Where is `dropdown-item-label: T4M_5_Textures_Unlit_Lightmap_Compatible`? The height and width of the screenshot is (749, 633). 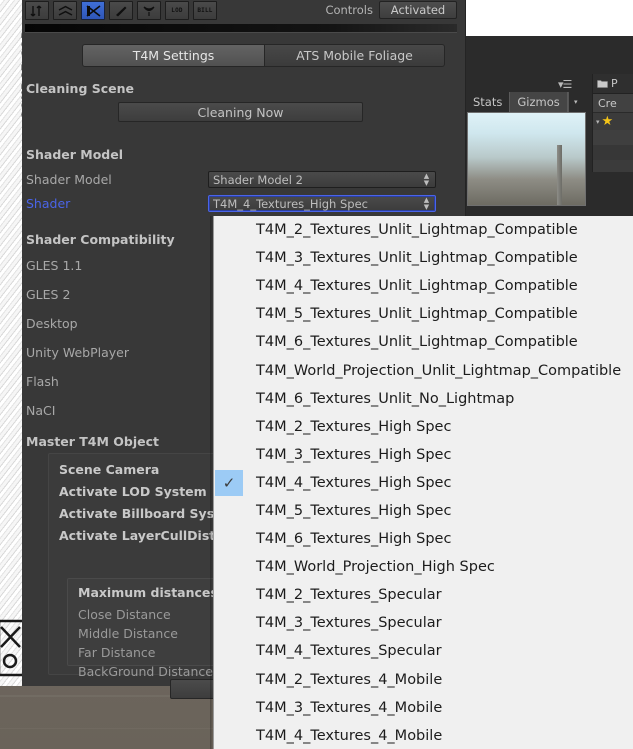
dropdown-item-label: T4M_5_Textures_Unlit_Lightmap_Compatible is located at coordinates (417, 314).